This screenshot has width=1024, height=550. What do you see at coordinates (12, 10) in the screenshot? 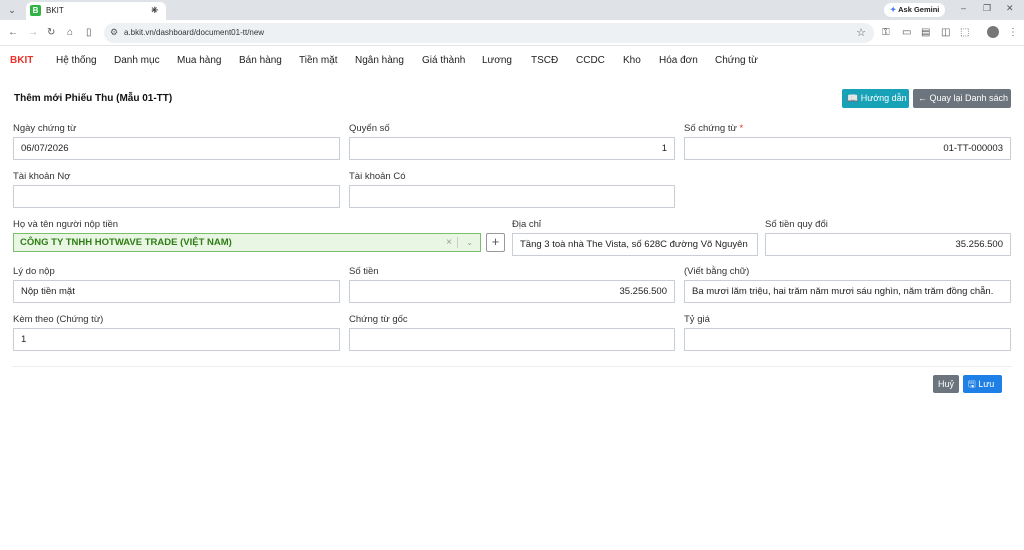
I see `tab-list-icon: ⌄` at bounding box center [12, 10].